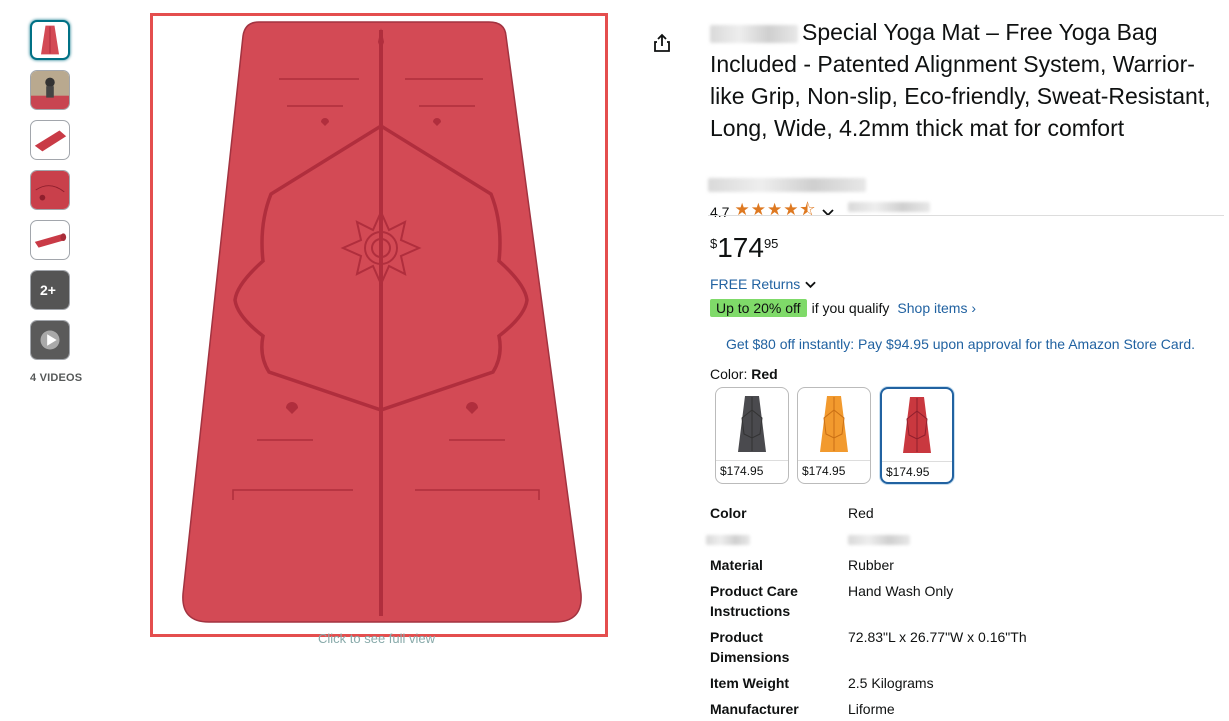 Image resolution: width=1229 pixels, height=721 pixels. Describe the element at coordinates (728, 540) in the screenshot. I see `spec-key-redacted` at that location.